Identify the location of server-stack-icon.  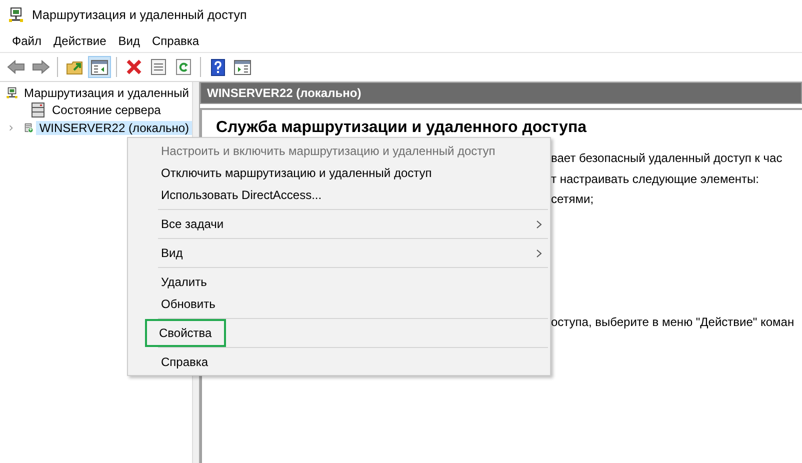
(38, 110).